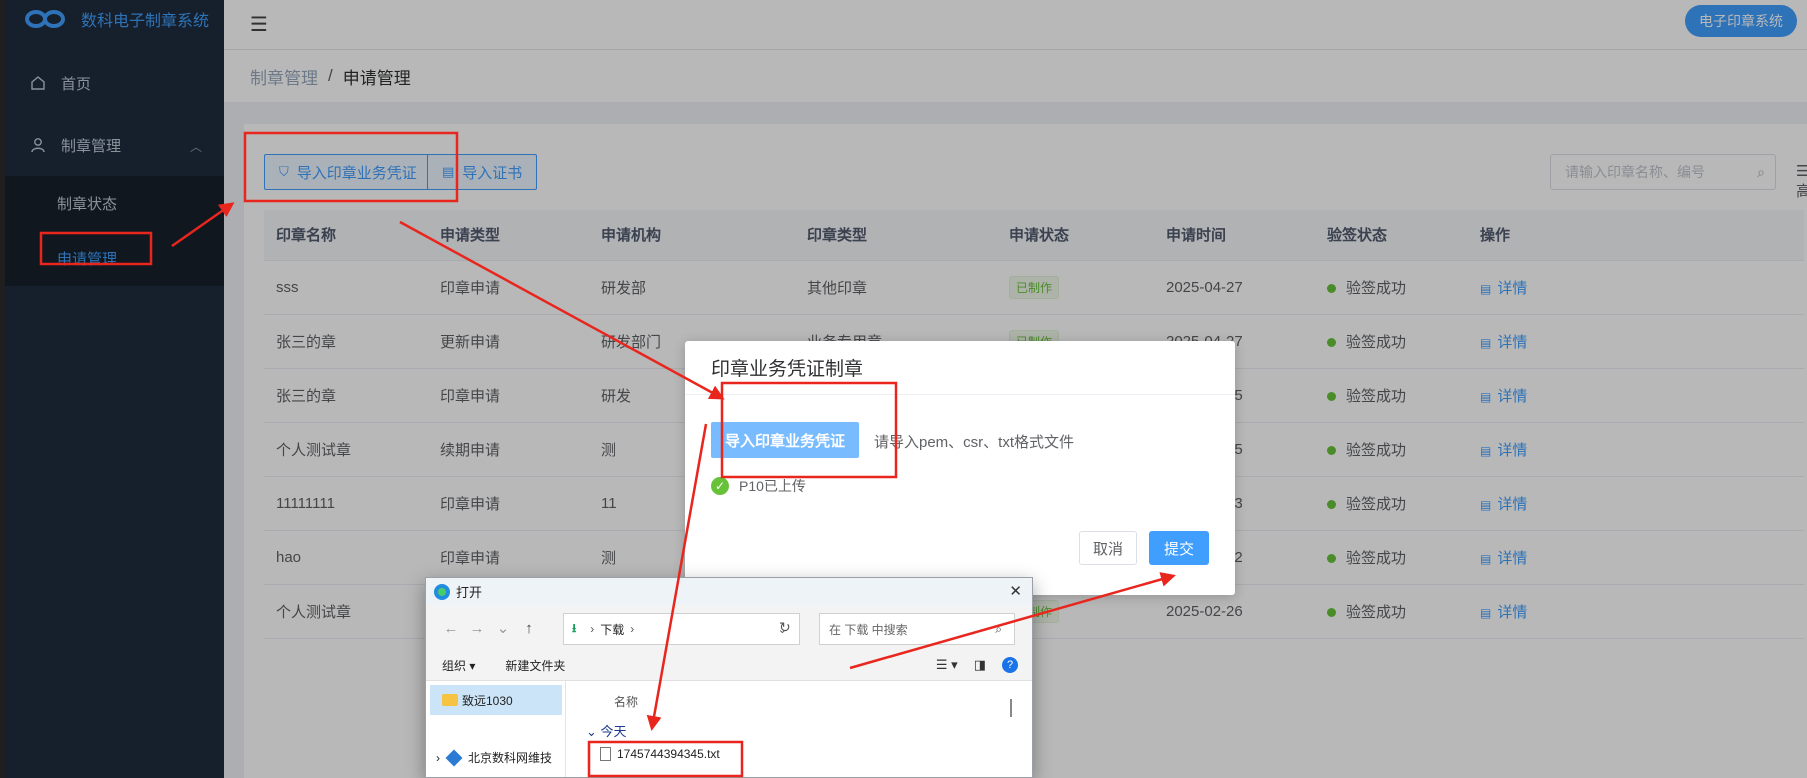  Describe the element at coordinates (868, 629) in the screenshot. I see `file-search-placeholder: 在 下载 中搜索` at that location.